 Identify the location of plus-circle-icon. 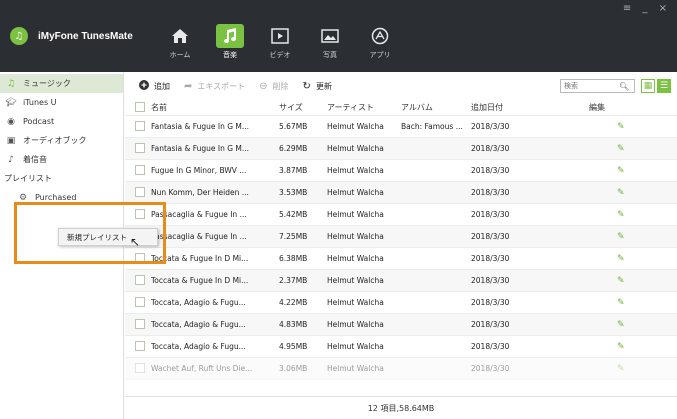
(144, 86).